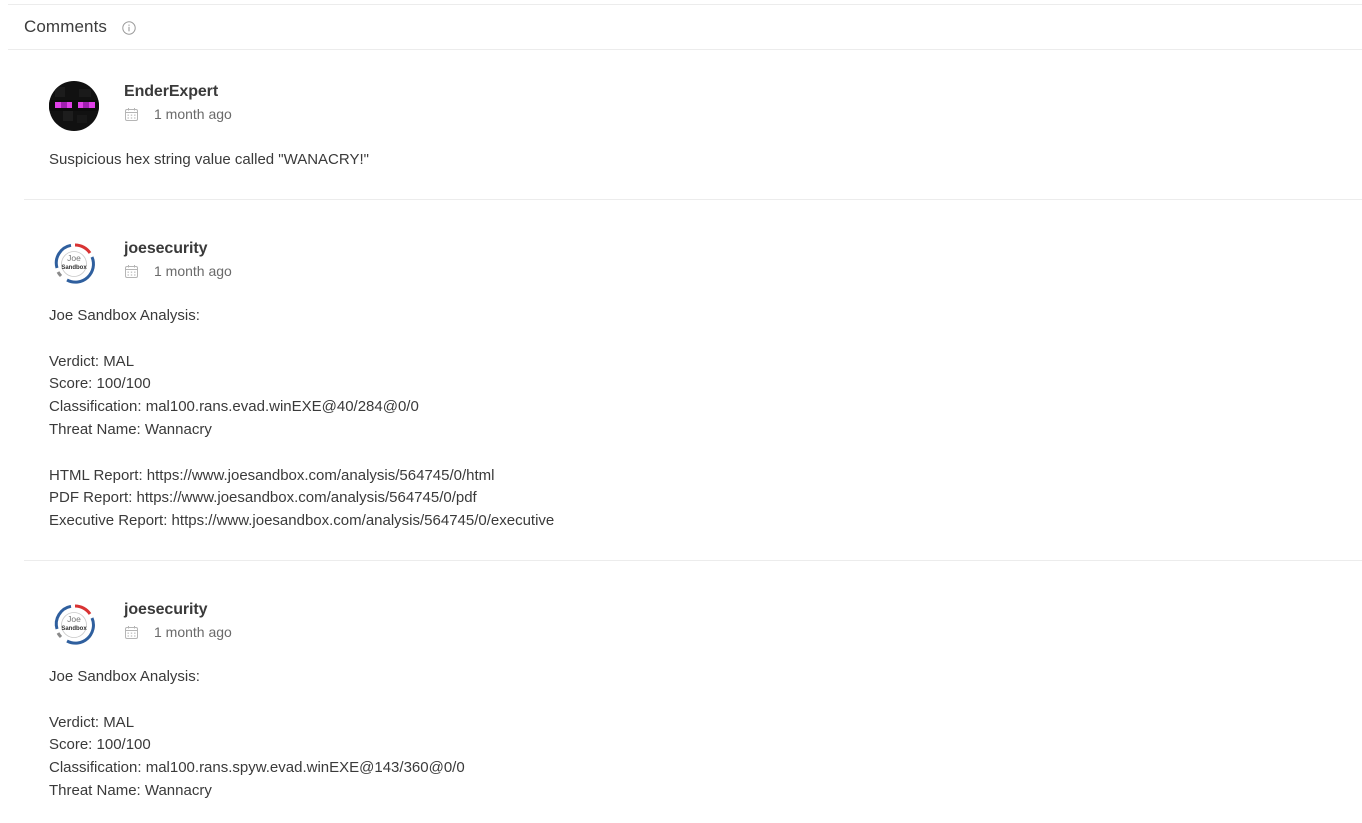 This screenshot has height=823, width=1362. Describe the element at coordinates (65, 26) in the screenshot. I see `comments-title: Comments` at that location.